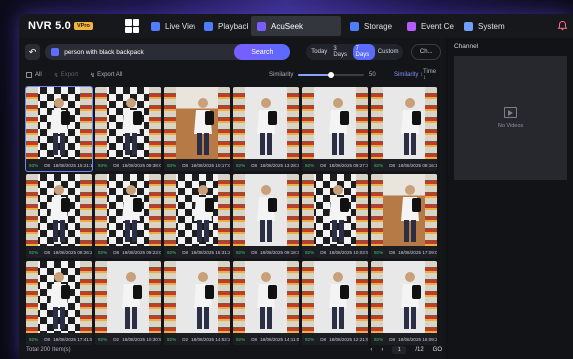 The image size is (573, 359). I want to click on result-card: 92% D8 18/08/2025 09:23:08, so click(128, 216).